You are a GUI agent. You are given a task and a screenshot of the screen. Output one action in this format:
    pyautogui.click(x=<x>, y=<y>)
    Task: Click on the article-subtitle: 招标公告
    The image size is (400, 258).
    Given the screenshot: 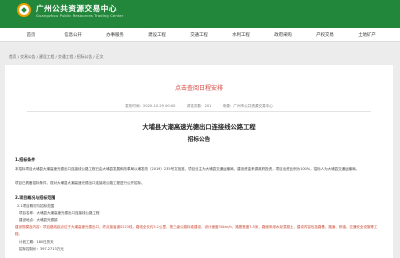 What is the action you would take?
    pyautogui.click(x=199, y=140)
    